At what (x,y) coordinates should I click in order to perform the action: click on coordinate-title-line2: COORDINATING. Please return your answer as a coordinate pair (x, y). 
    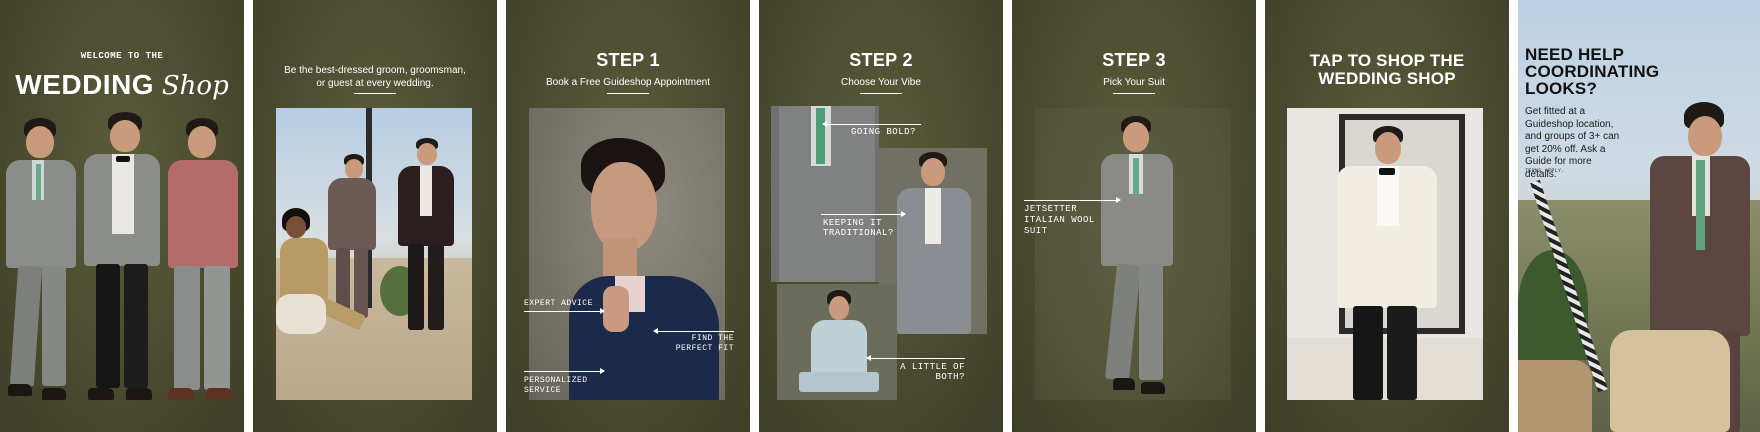
    Looking at the image, I should click on (1592, 71).